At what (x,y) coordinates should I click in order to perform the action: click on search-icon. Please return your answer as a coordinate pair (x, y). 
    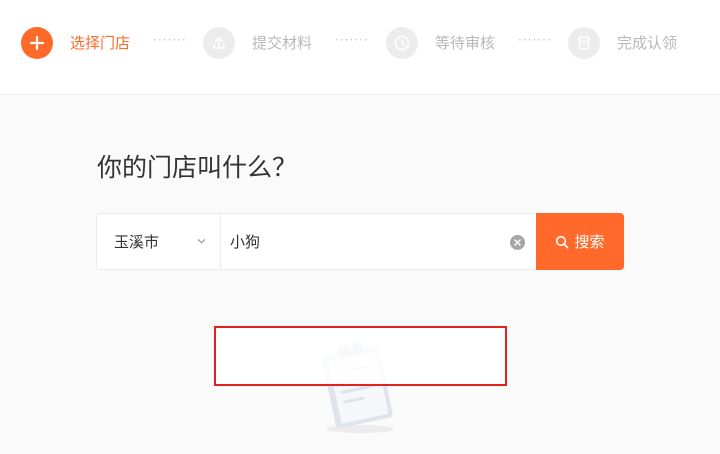
    Looking at the image, I should click on (562, 241).